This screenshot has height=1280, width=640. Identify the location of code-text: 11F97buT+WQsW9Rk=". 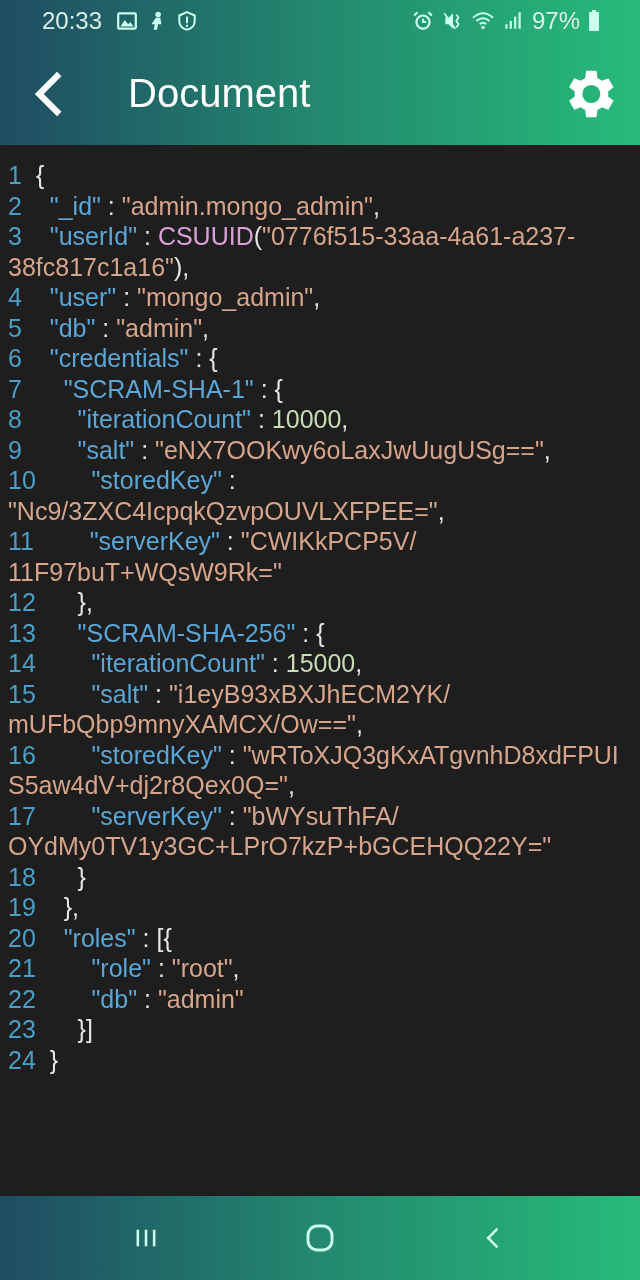
(145, 571).